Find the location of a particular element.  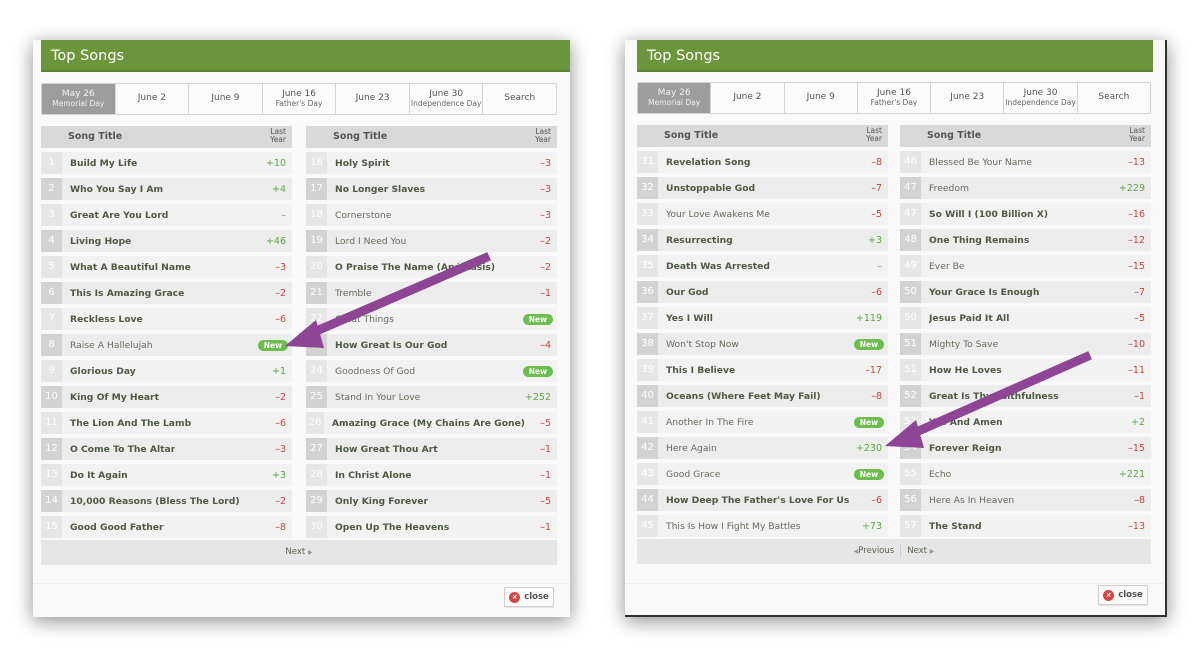

song-row: 35 Death Was Arrested – is located at coordinates (762, 266).